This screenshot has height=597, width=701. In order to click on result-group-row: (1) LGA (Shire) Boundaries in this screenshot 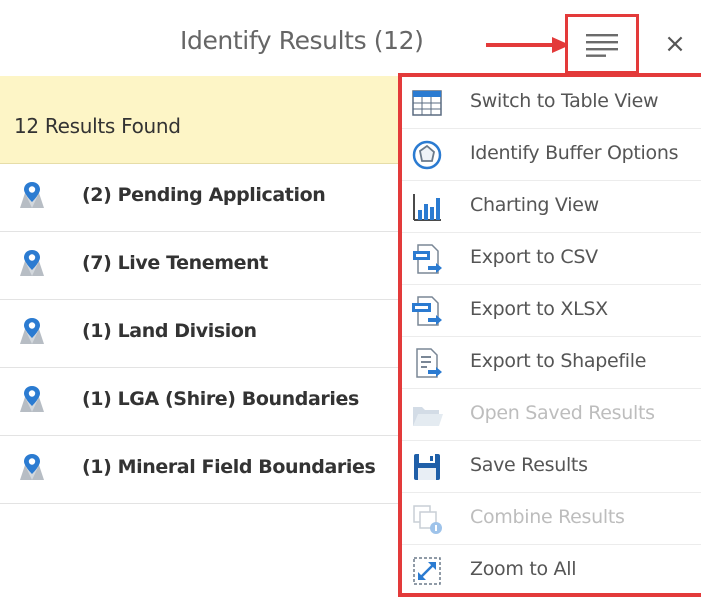, I will do `click(202, 402)`.